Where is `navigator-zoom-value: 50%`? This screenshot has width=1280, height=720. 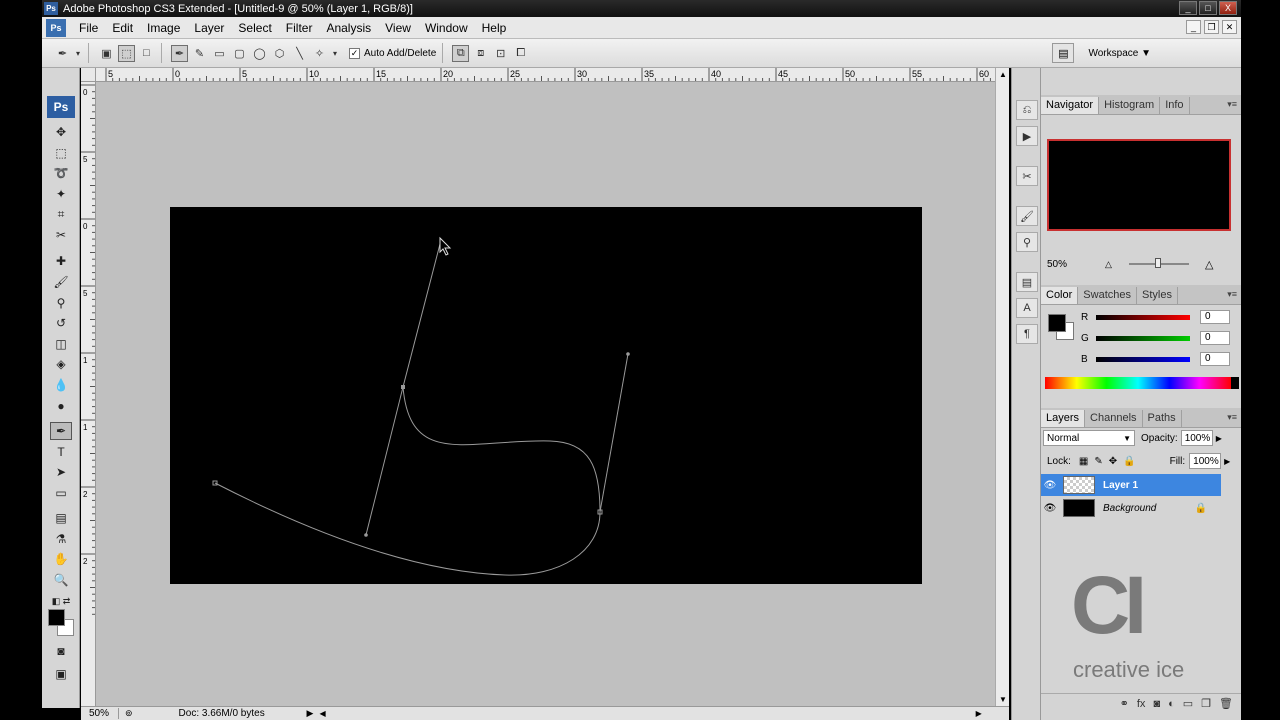 navigator-zoom-value: 50% is located at coordinates (1057, 264).